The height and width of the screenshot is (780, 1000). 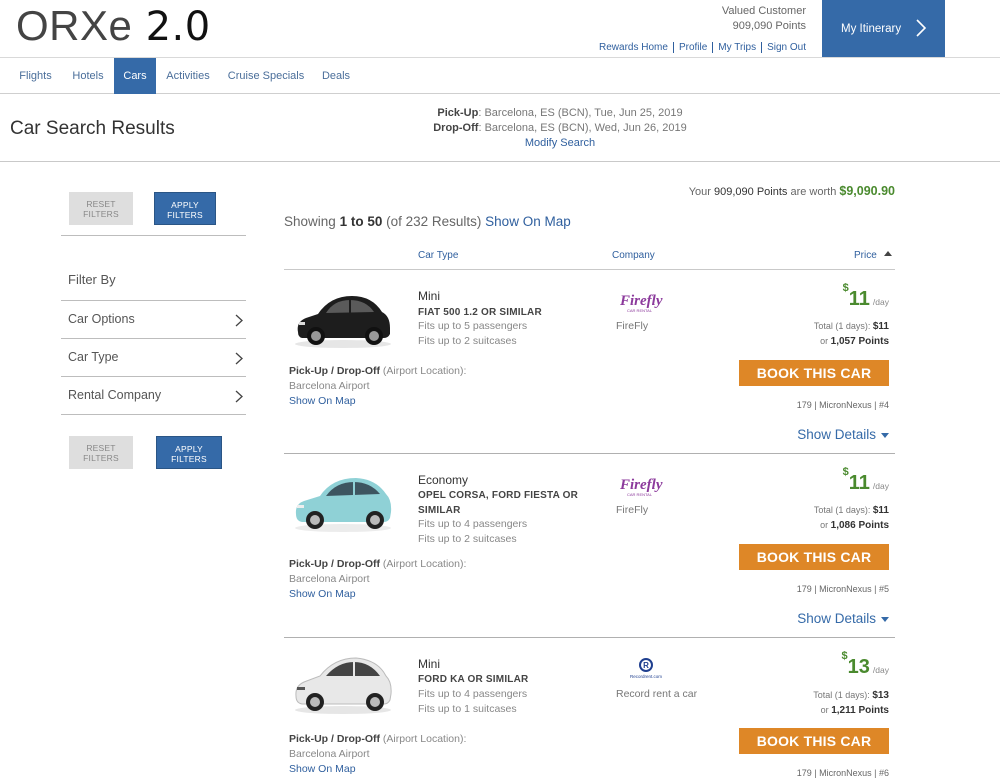 I want to click on my-itinerary-label: My Itinerary, so click(x=871, y=28).